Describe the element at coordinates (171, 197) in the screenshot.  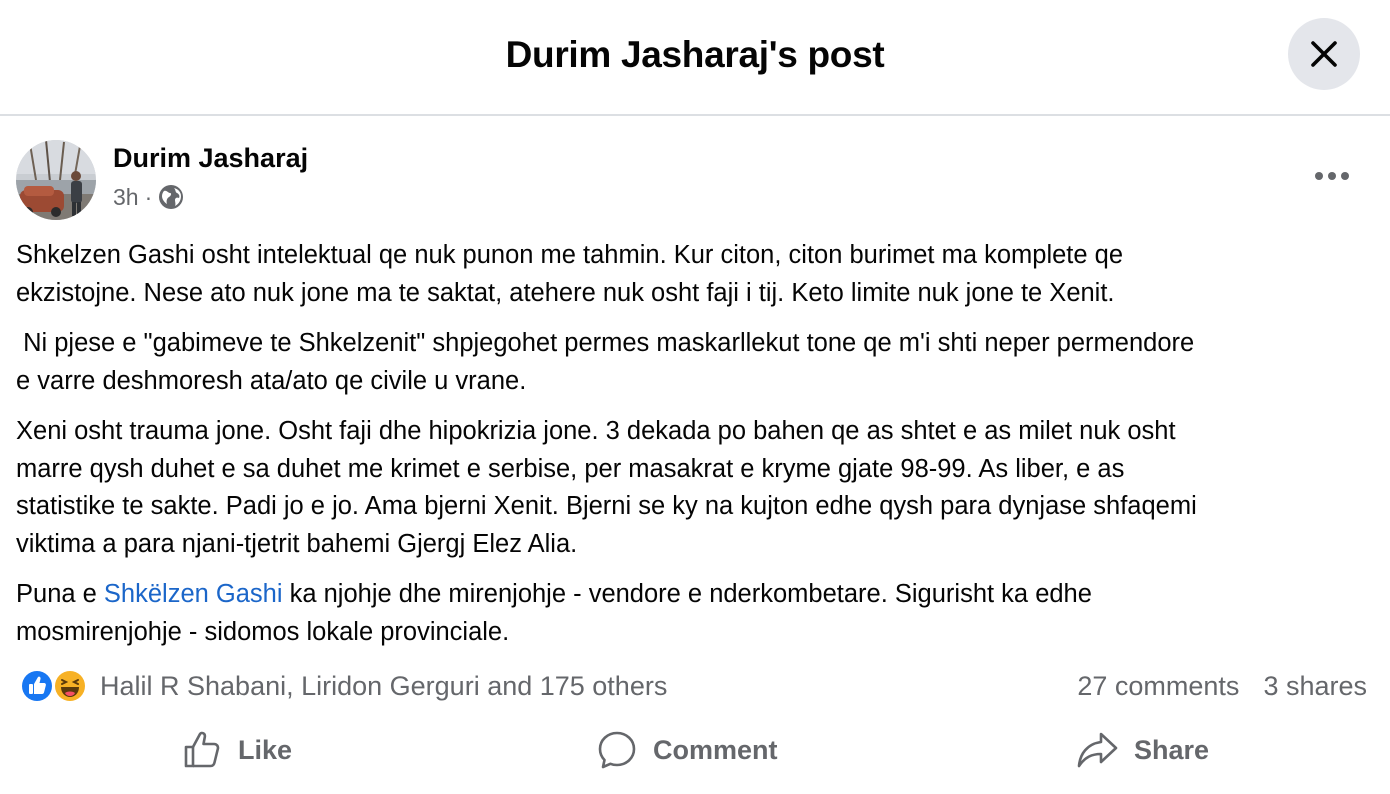
I see `globe-icon` at that location.